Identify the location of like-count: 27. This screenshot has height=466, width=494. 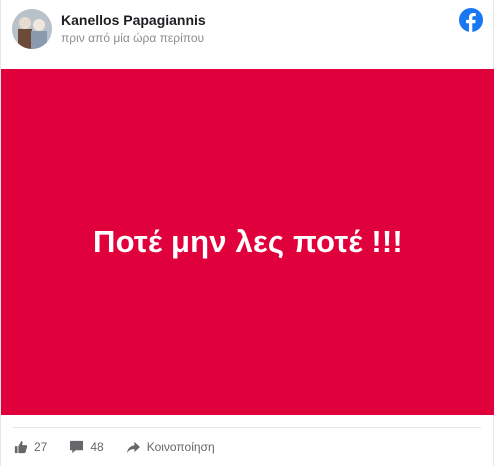
(41, 447).